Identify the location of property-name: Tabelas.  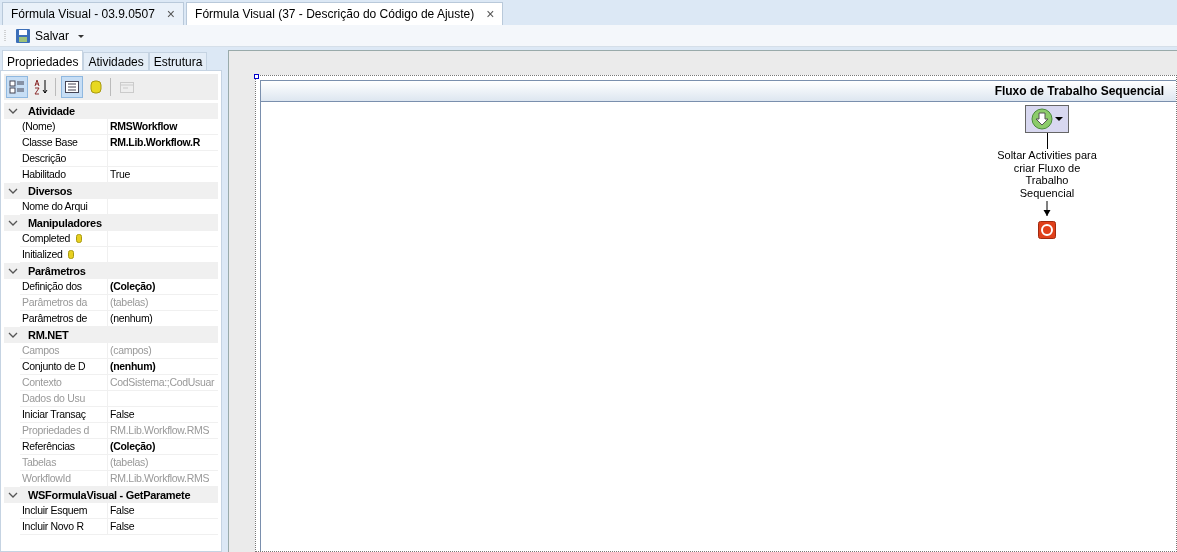
(39, 462).